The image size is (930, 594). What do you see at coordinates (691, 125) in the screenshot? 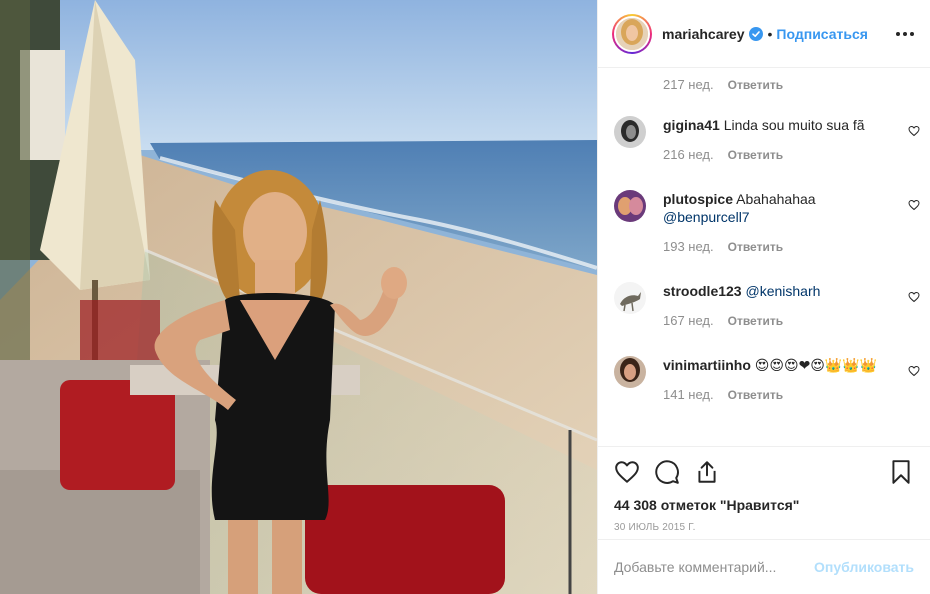
I see `comment-username: gigina41` at bounding box center [691, 125].